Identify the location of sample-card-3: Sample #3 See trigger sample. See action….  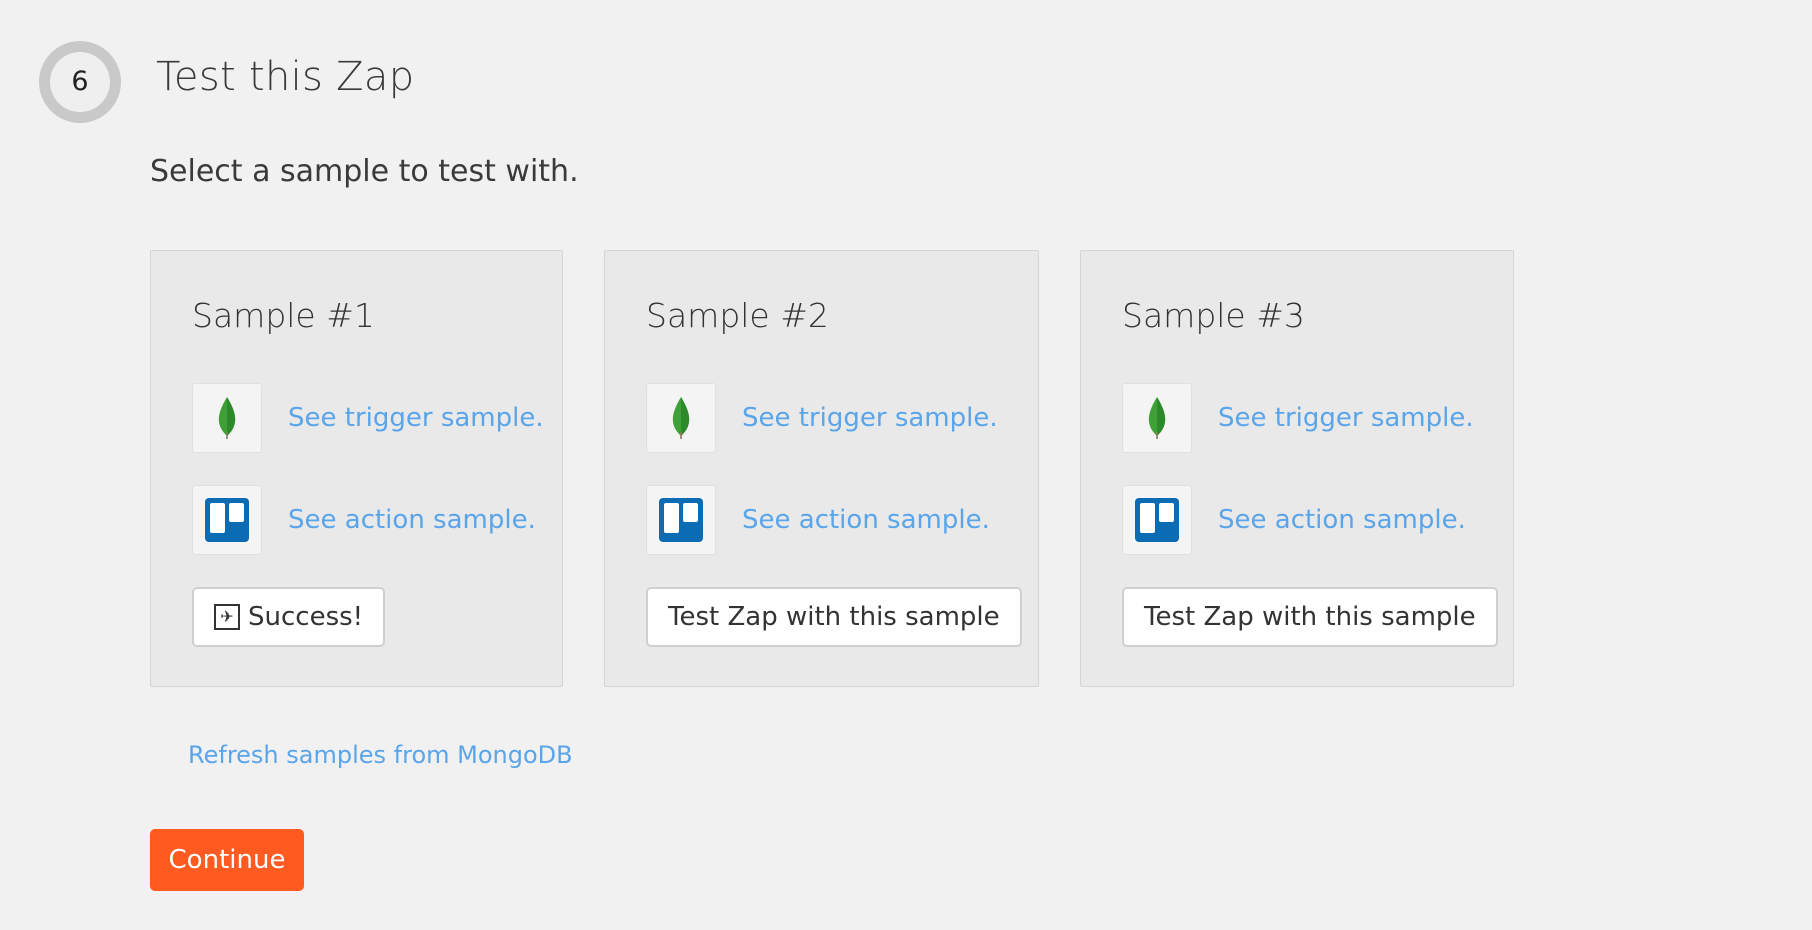
(1297, 468).